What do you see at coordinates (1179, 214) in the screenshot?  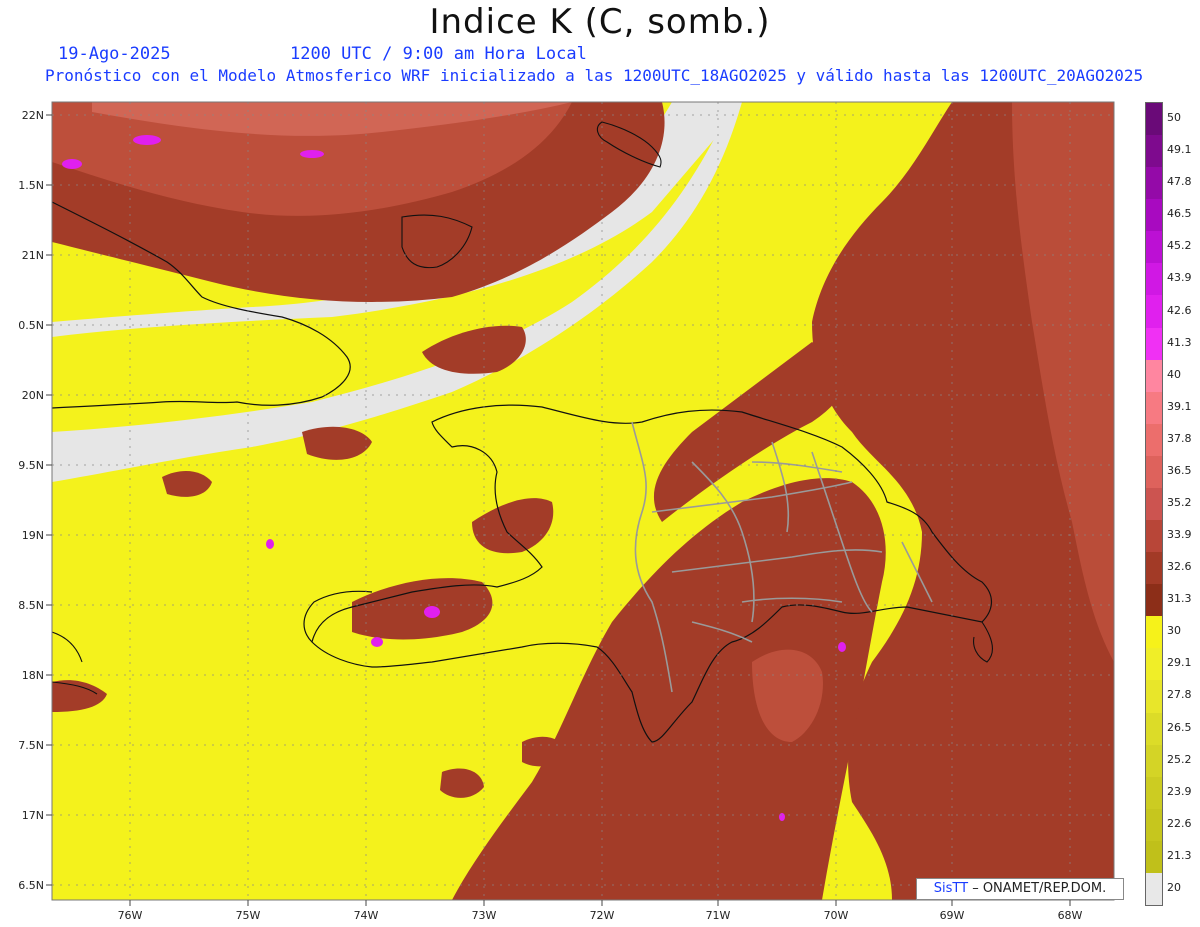 I see `colorbar-label: 46.5` at bounding box center [1179, 214].